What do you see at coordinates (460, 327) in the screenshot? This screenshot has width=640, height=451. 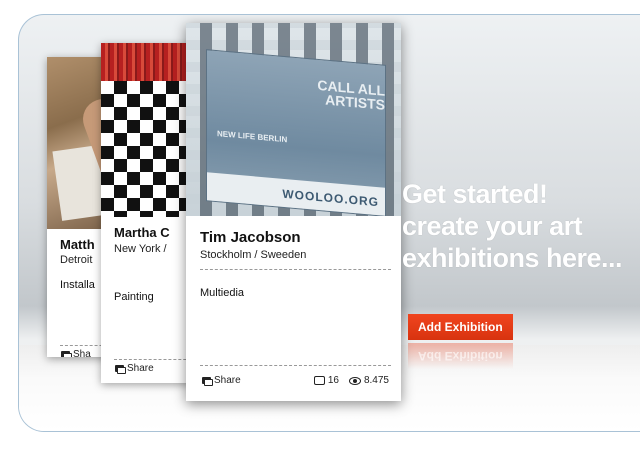 I see `add-exhibition-button: Add Exhibition` at bounding box center [460, 327].